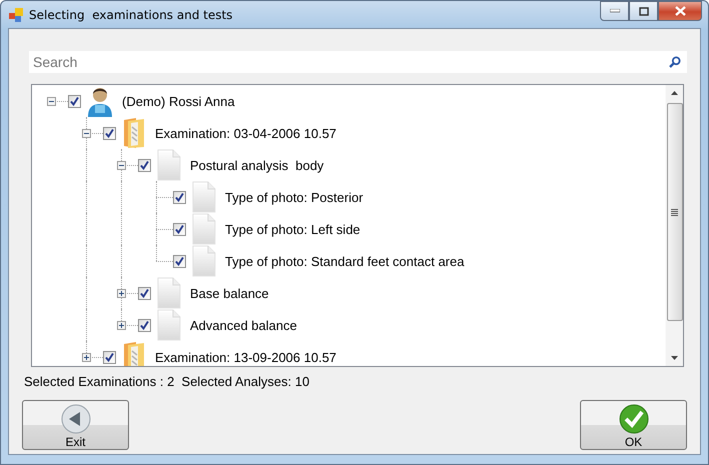 The height and width of the screenshot is (465, 709). I want to click on search-field: Search, so click(358, 62).